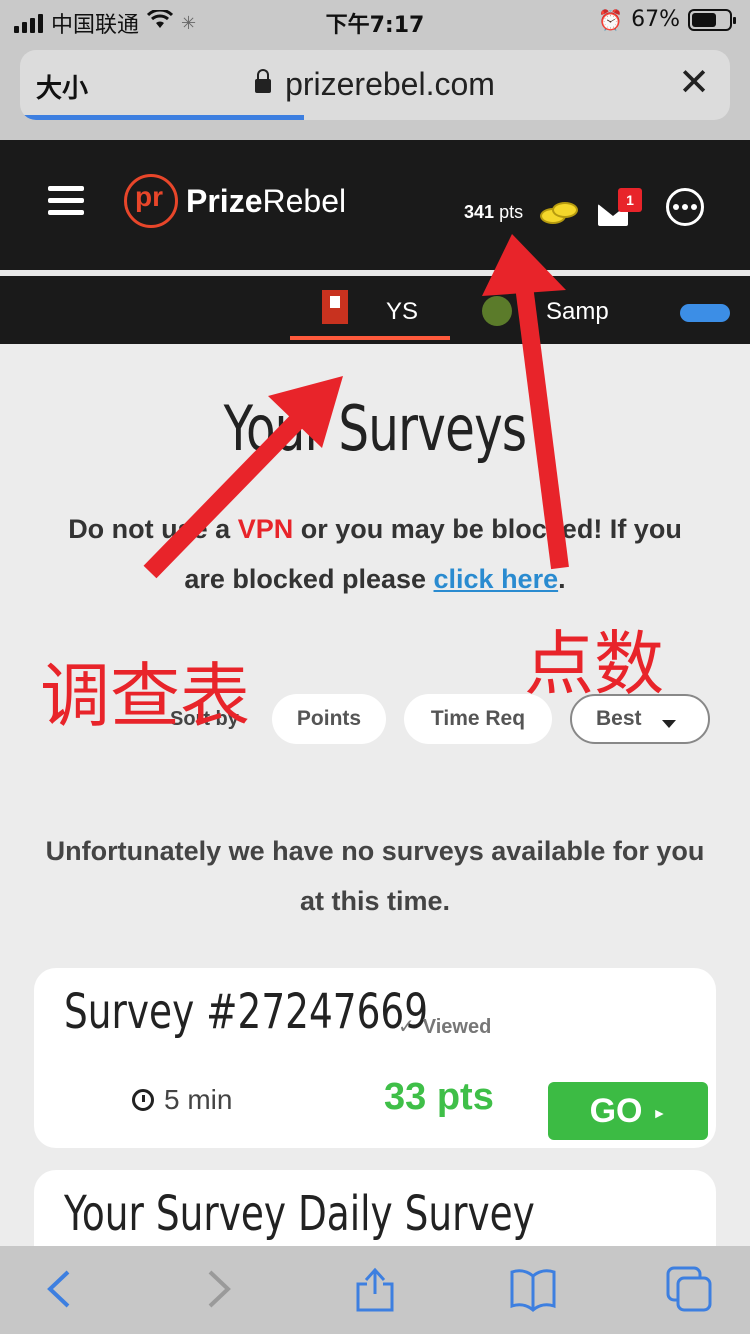  Describe the element at coordinates (439, 1097) in the screenshot. I see `survey-points: 33 pts` at that location.